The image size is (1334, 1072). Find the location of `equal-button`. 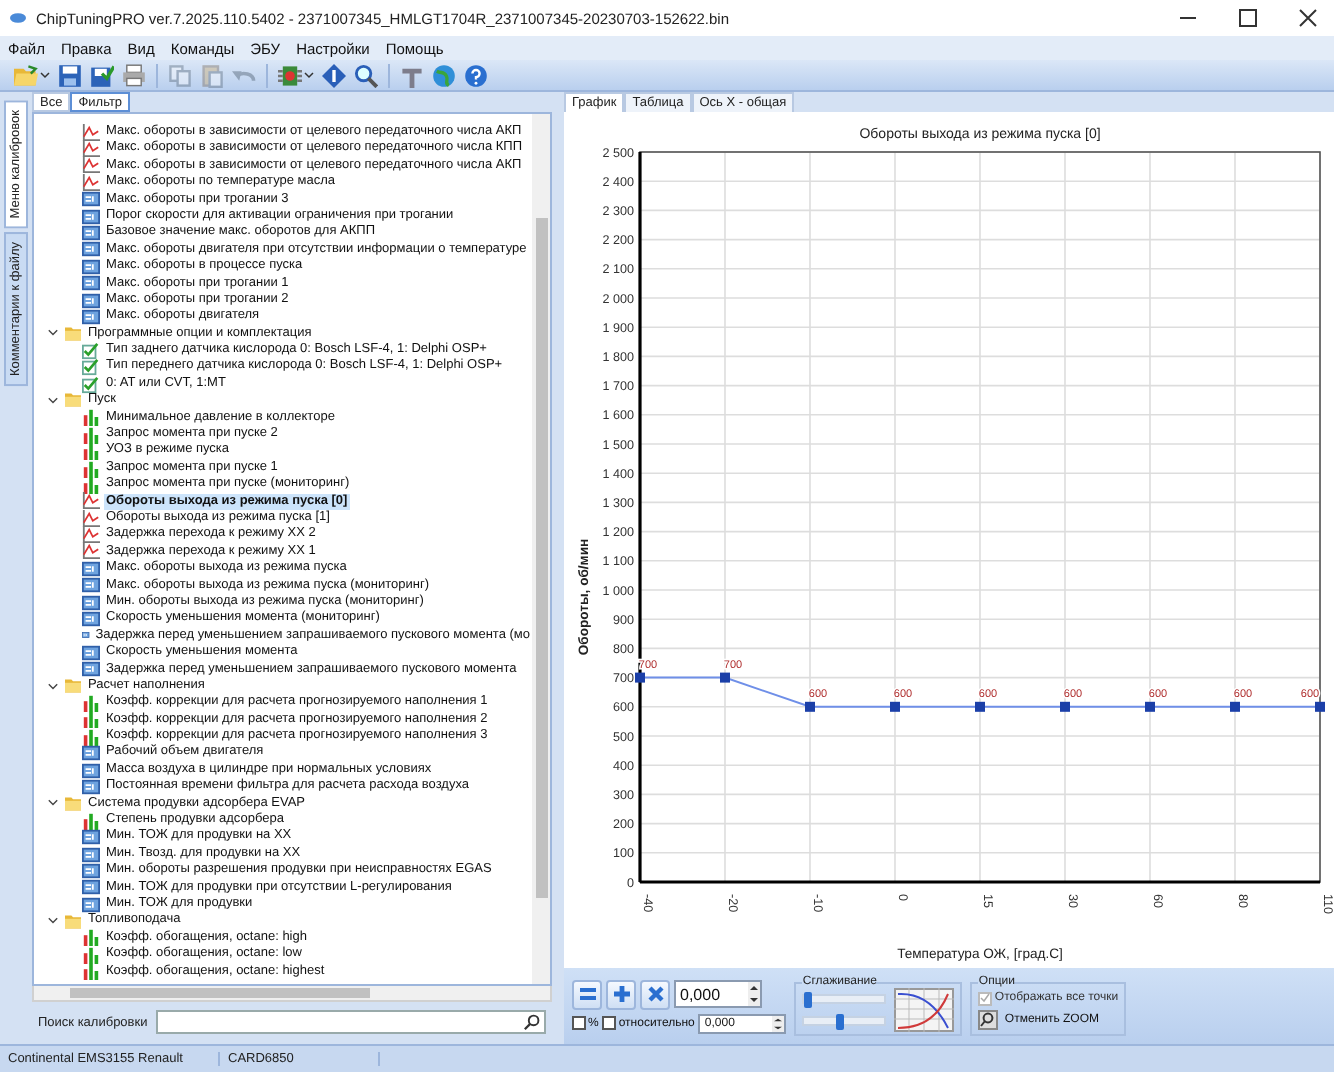

equal-button is located at coordinates (587, 994).